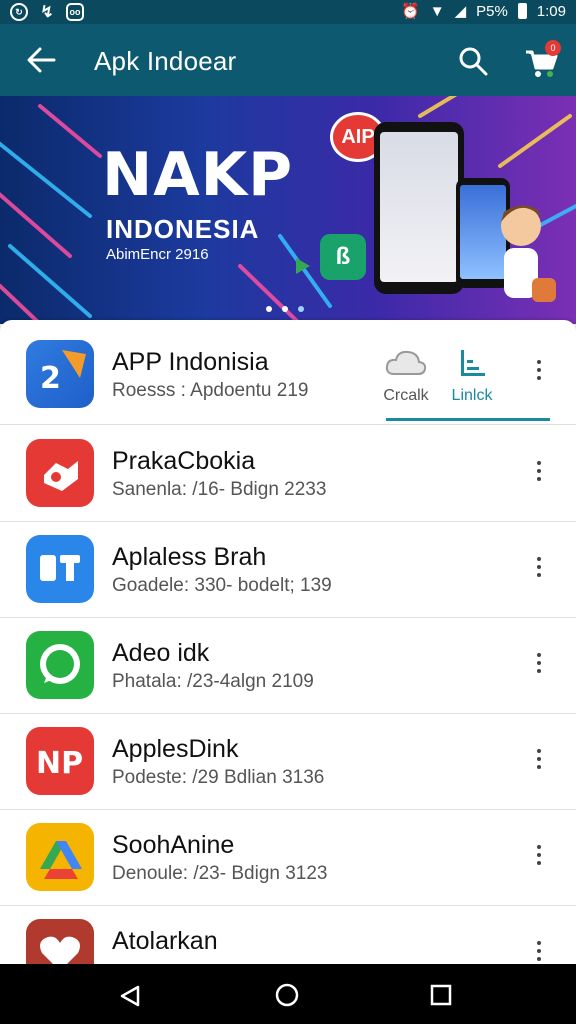 The height and width of the screenshot is (1024, 576). What do you see at coordinates (492, 11) in the screenshot?
I see `battery-text: P5%` at bounding box center [492, 11].